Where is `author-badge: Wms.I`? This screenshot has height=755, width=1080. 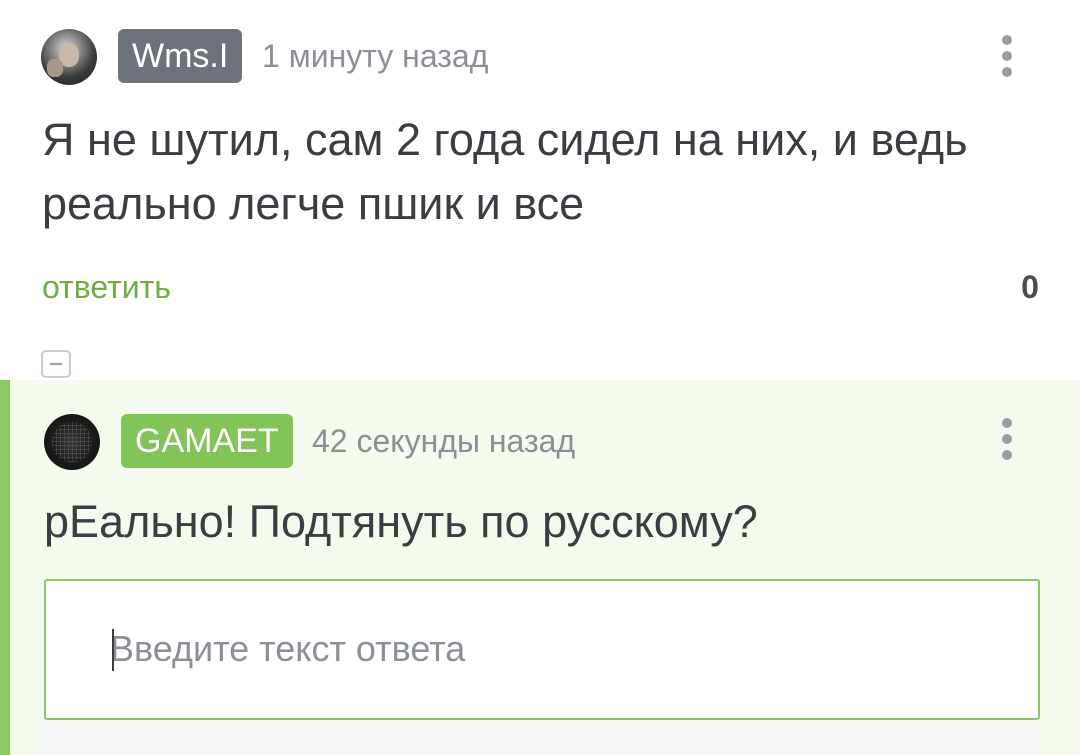 author-badge: Wms.I is located at coordinates (180, 56).